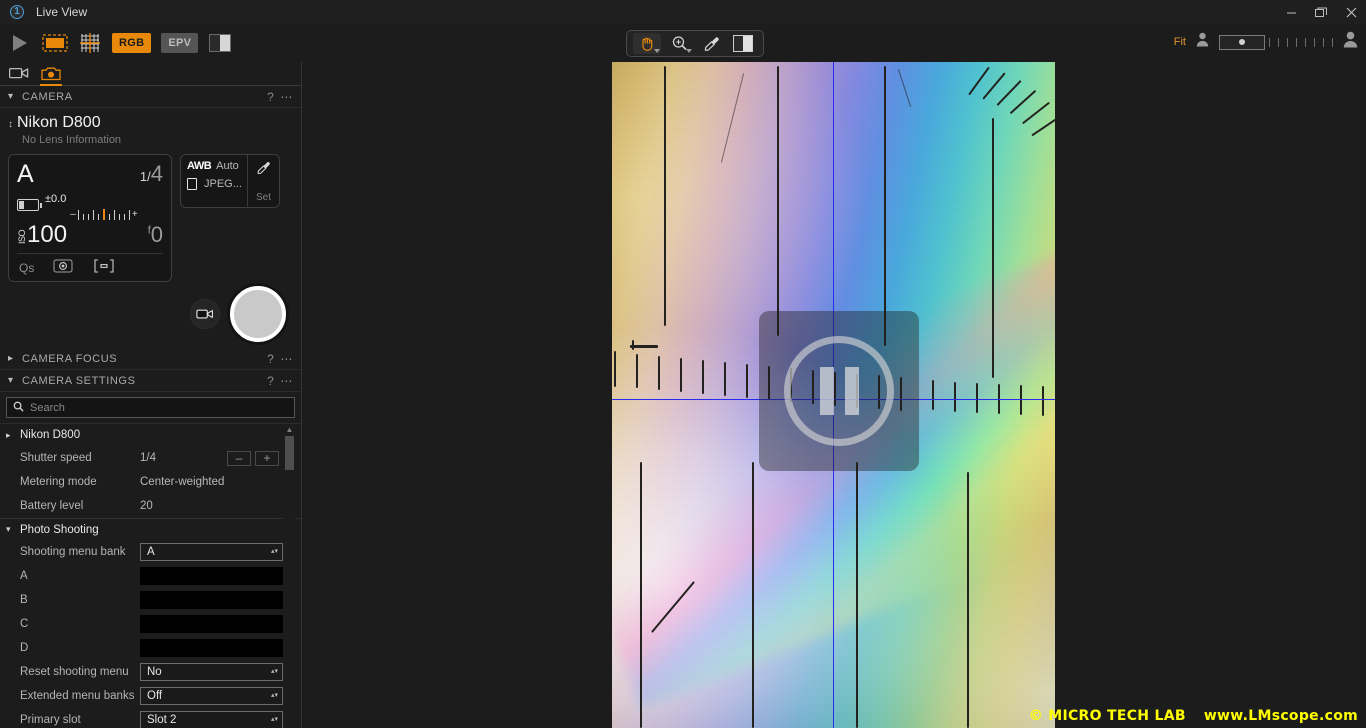 This screenshot has width=1366, height=728. I want to click on exposure-compensation-row: ±0.0 – +, so click(90, 204).